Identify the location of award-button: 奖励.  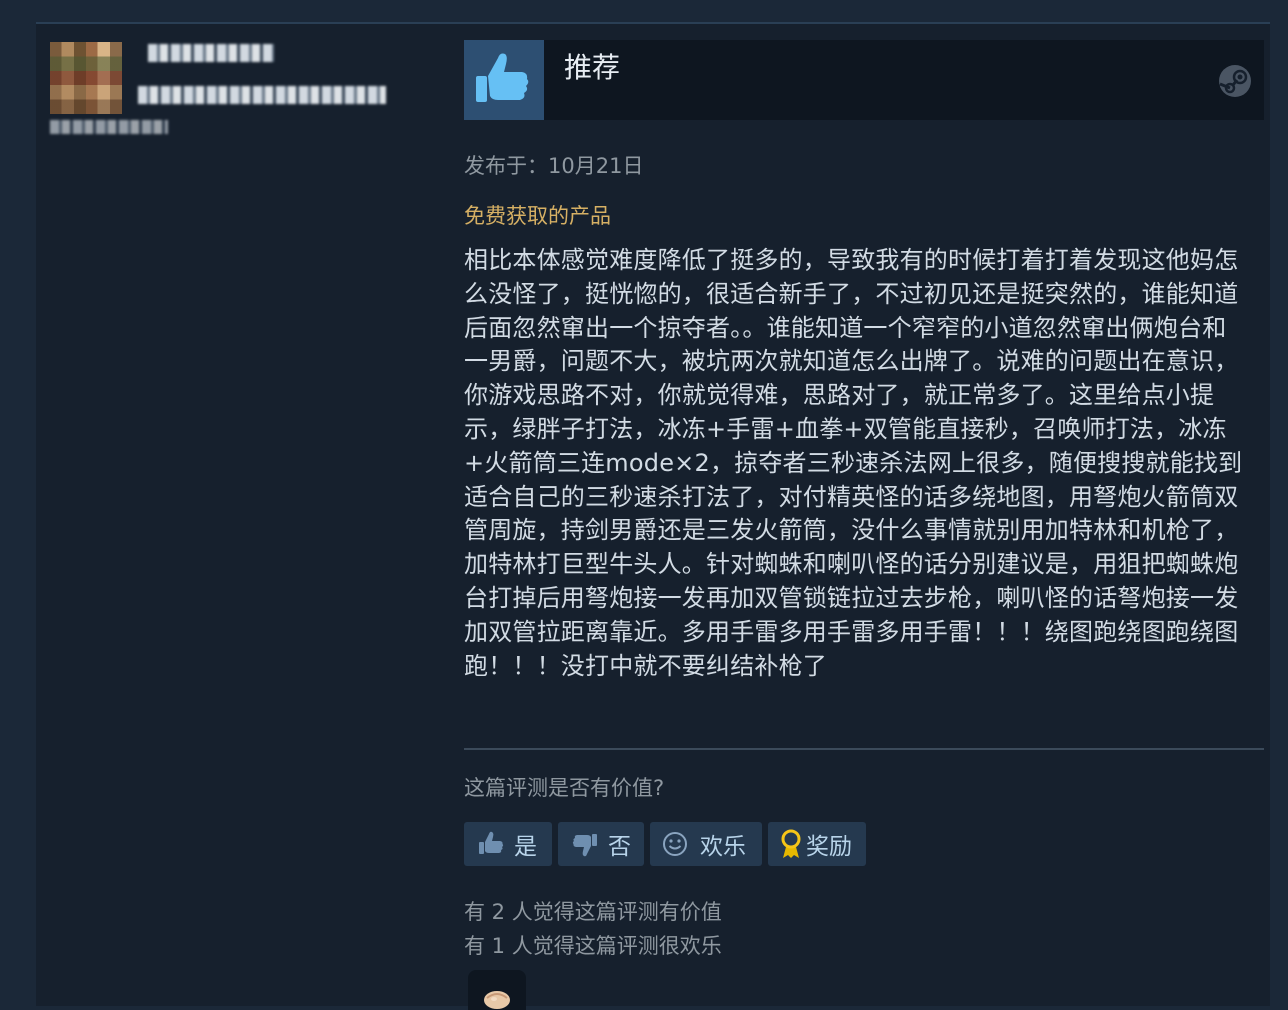
(817, 844).